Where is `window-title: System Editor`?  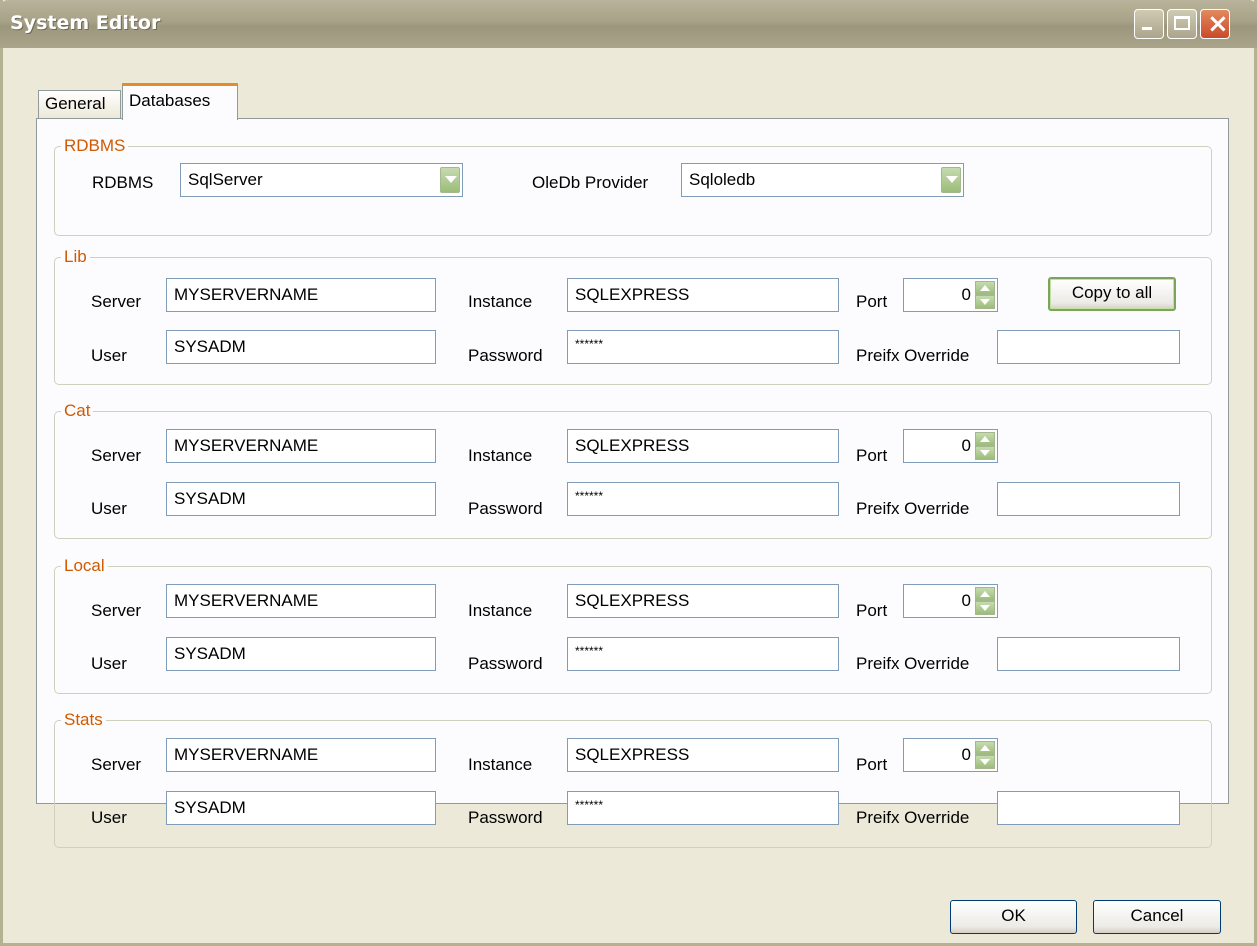 window-title: System Editor is located at coordinates (85, 23).